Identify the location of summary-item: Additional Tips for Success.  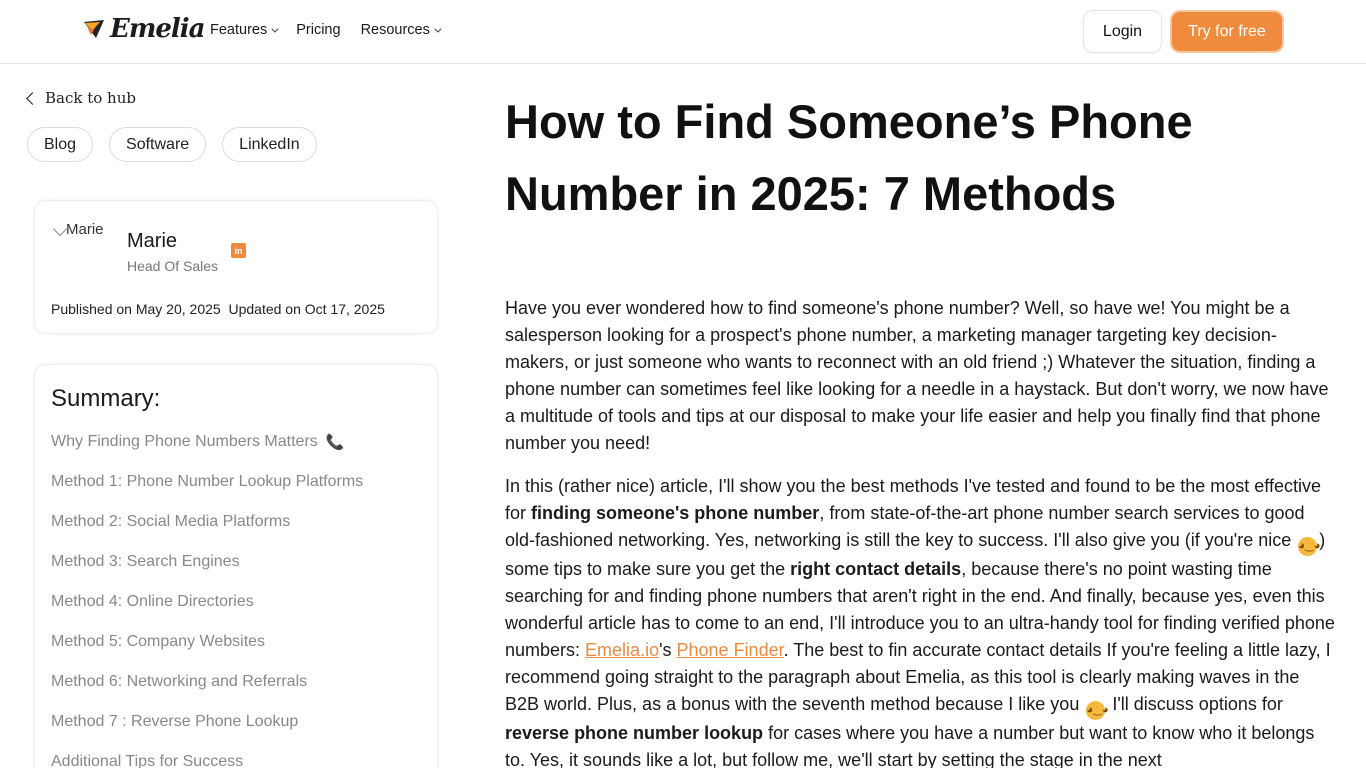
(207, 760).